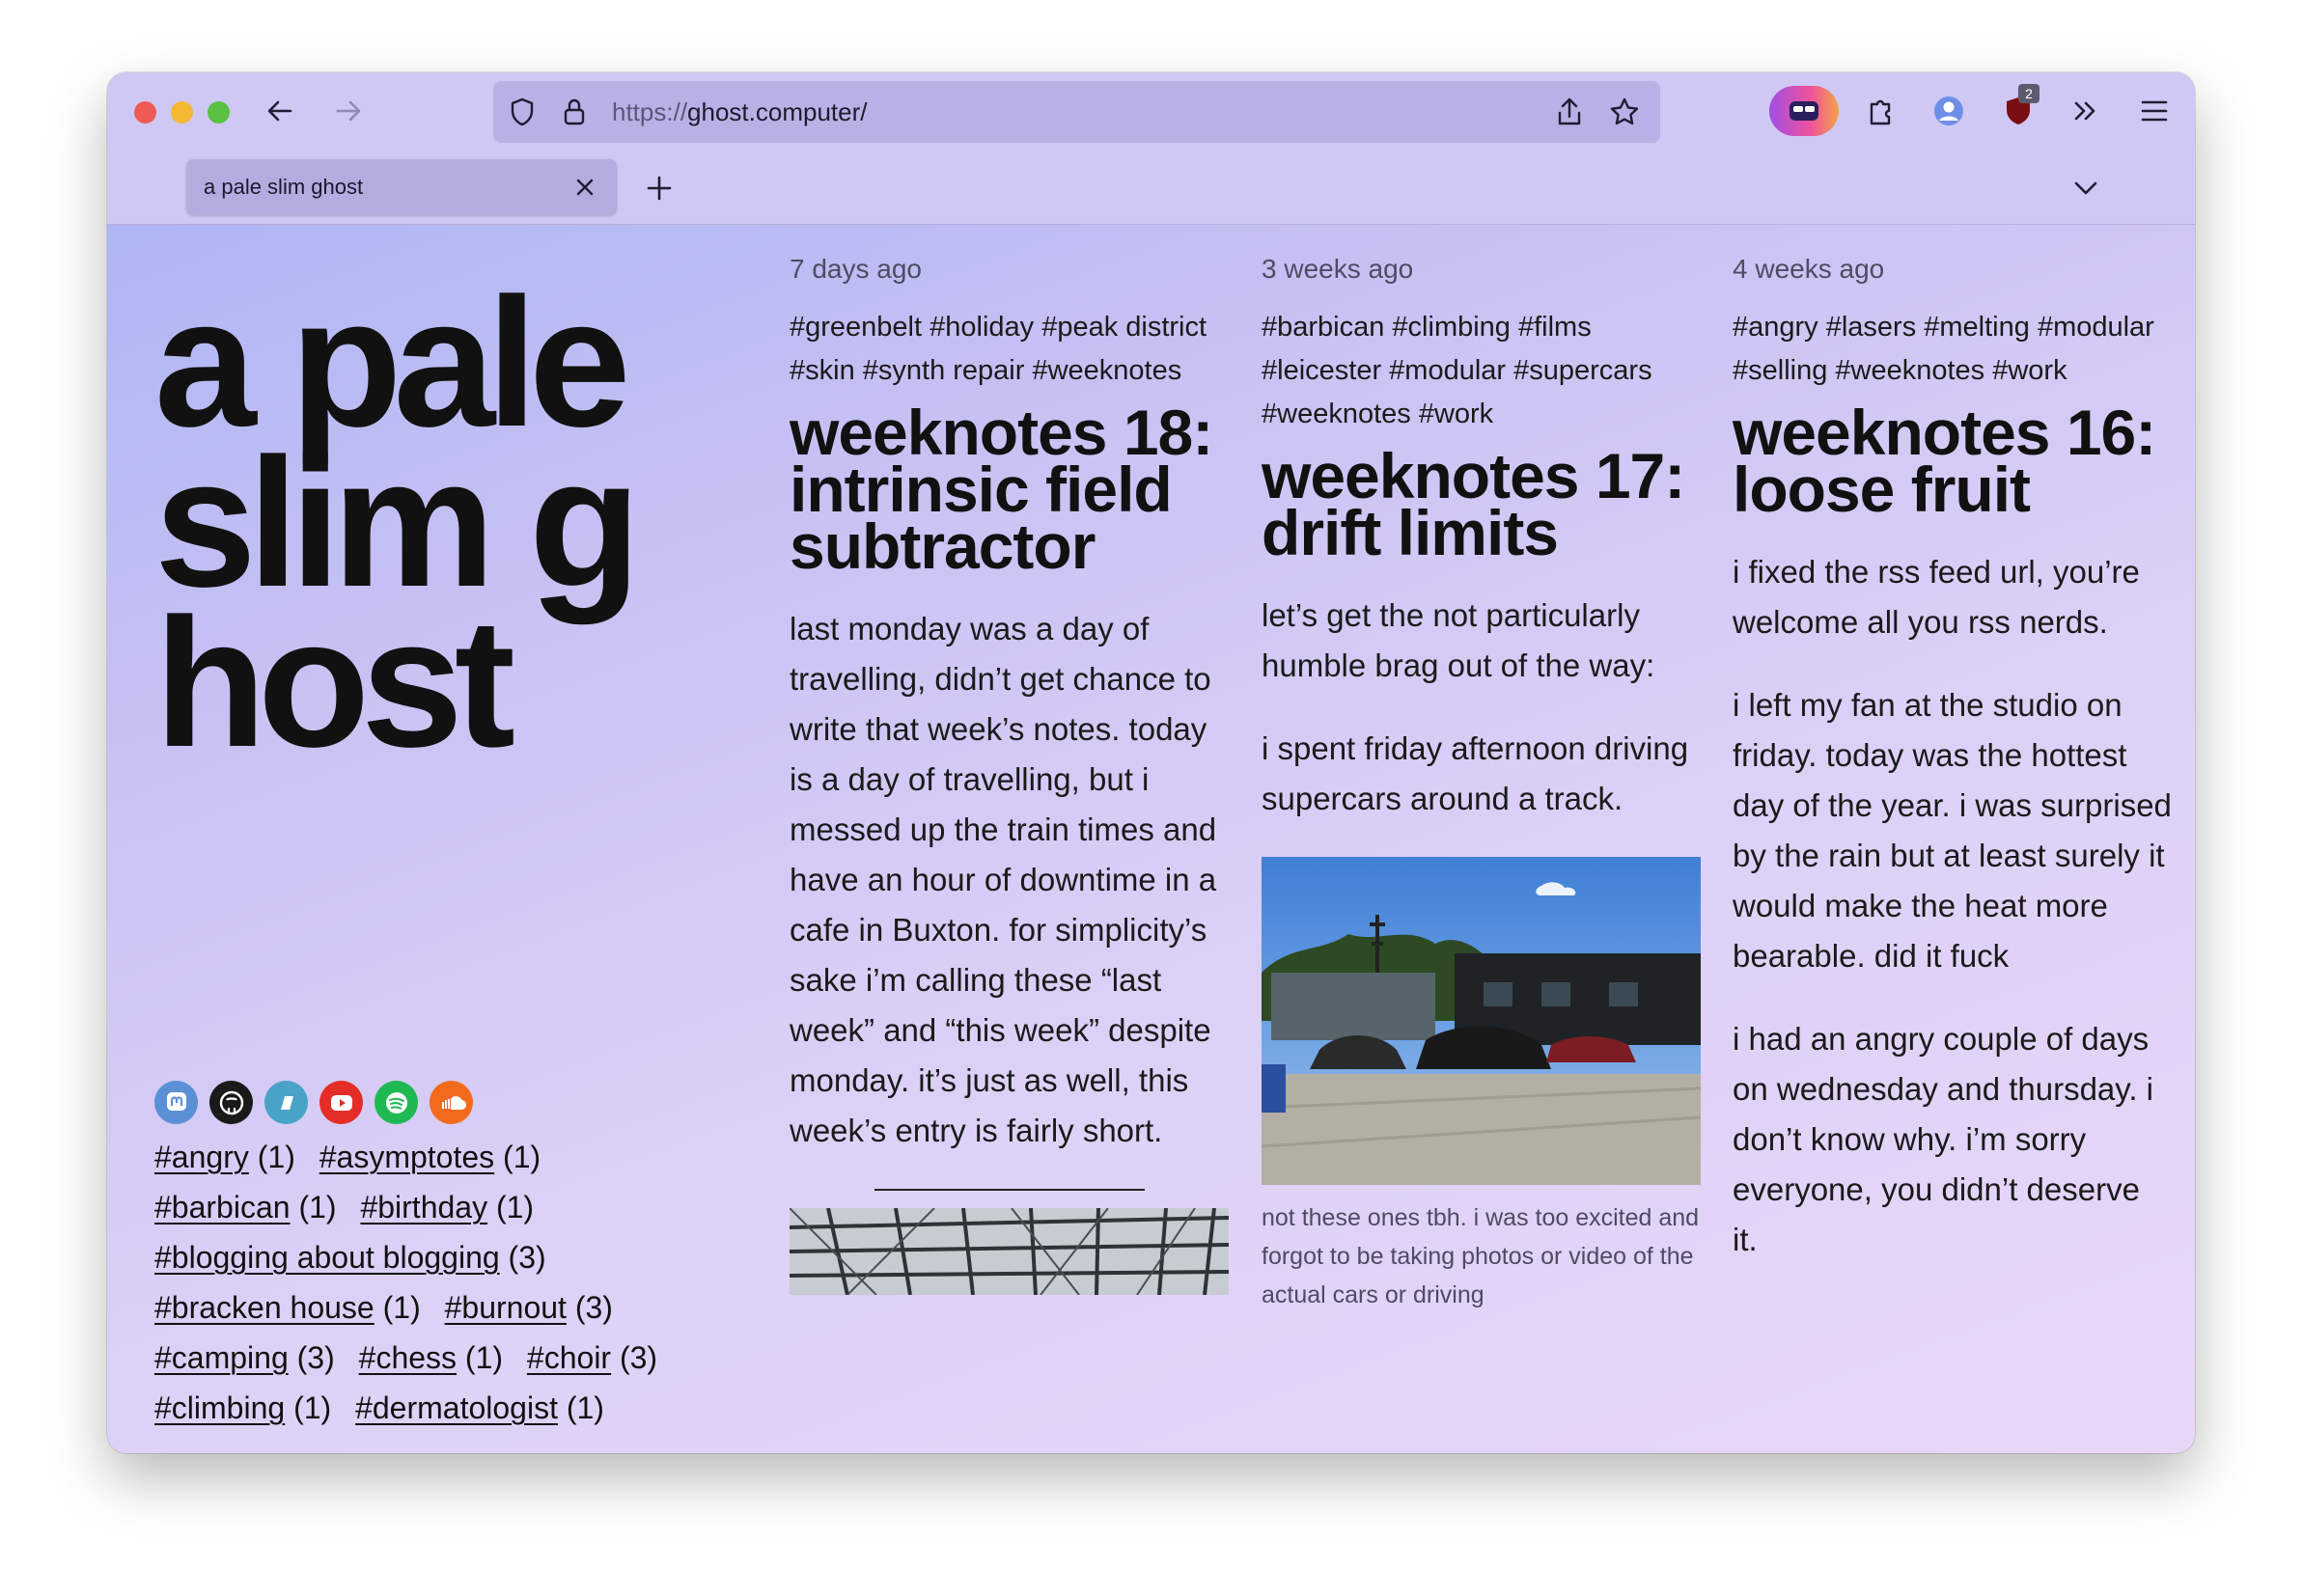 Image resolution: width=2303 pixels, height=1596 pixels. What do you see at coordinates (1481, 270) in the screenshot?
I see `post-date: 3 weeks ago` at bounding box center [1481, 270].